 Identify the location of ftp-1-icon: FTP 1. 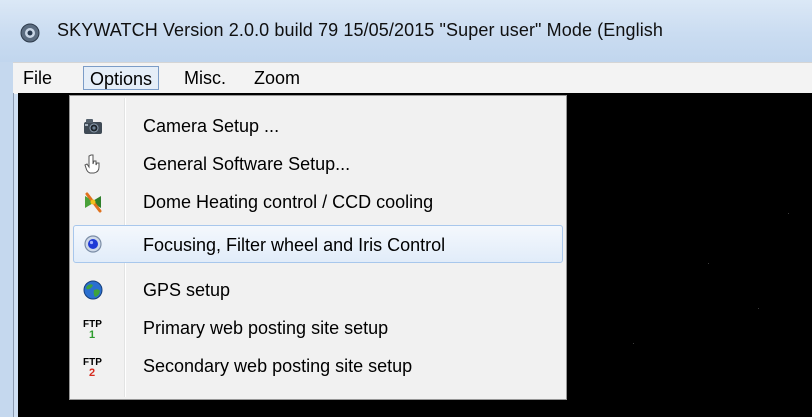
(93, 328).